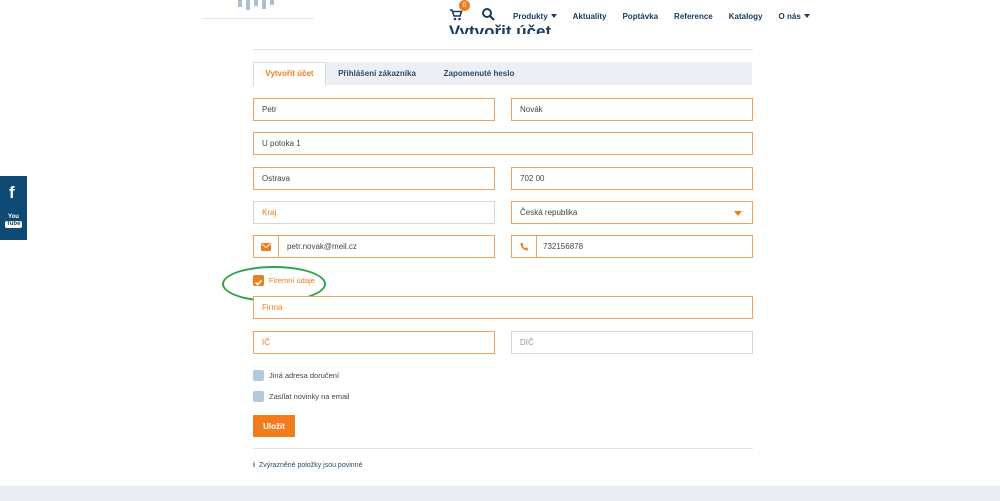 Image resolution: width=1000 pixels, height=501 pixels. Describe the element at coordinates (254, 465) in the screenshot. I see `info-icon: i` at that location.